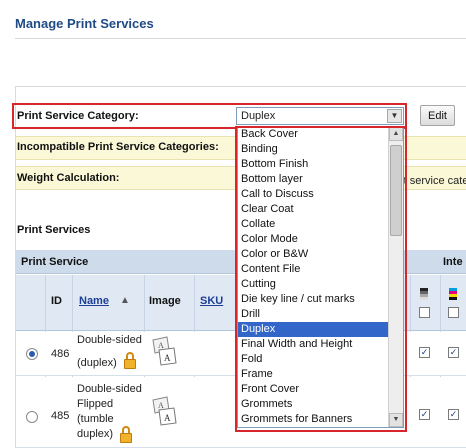 The height and width of the screenshot is (448, 466). Describe the element at coordinates (314, 149) in the screenshot. I see `dropdown-option: Binding` at that location.